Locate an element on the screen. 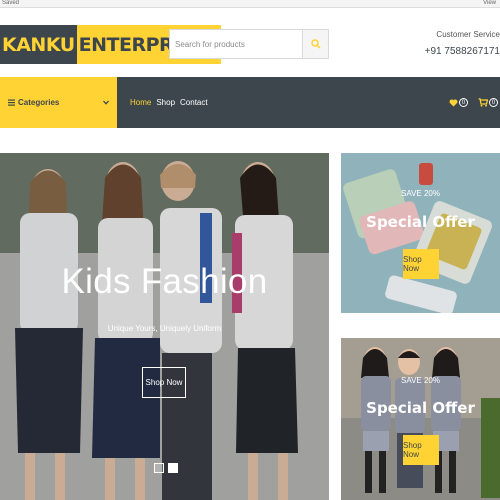 The width and height of the screenshot is (500, 500). cart-button: 0 is located at coordinates (488, 102).